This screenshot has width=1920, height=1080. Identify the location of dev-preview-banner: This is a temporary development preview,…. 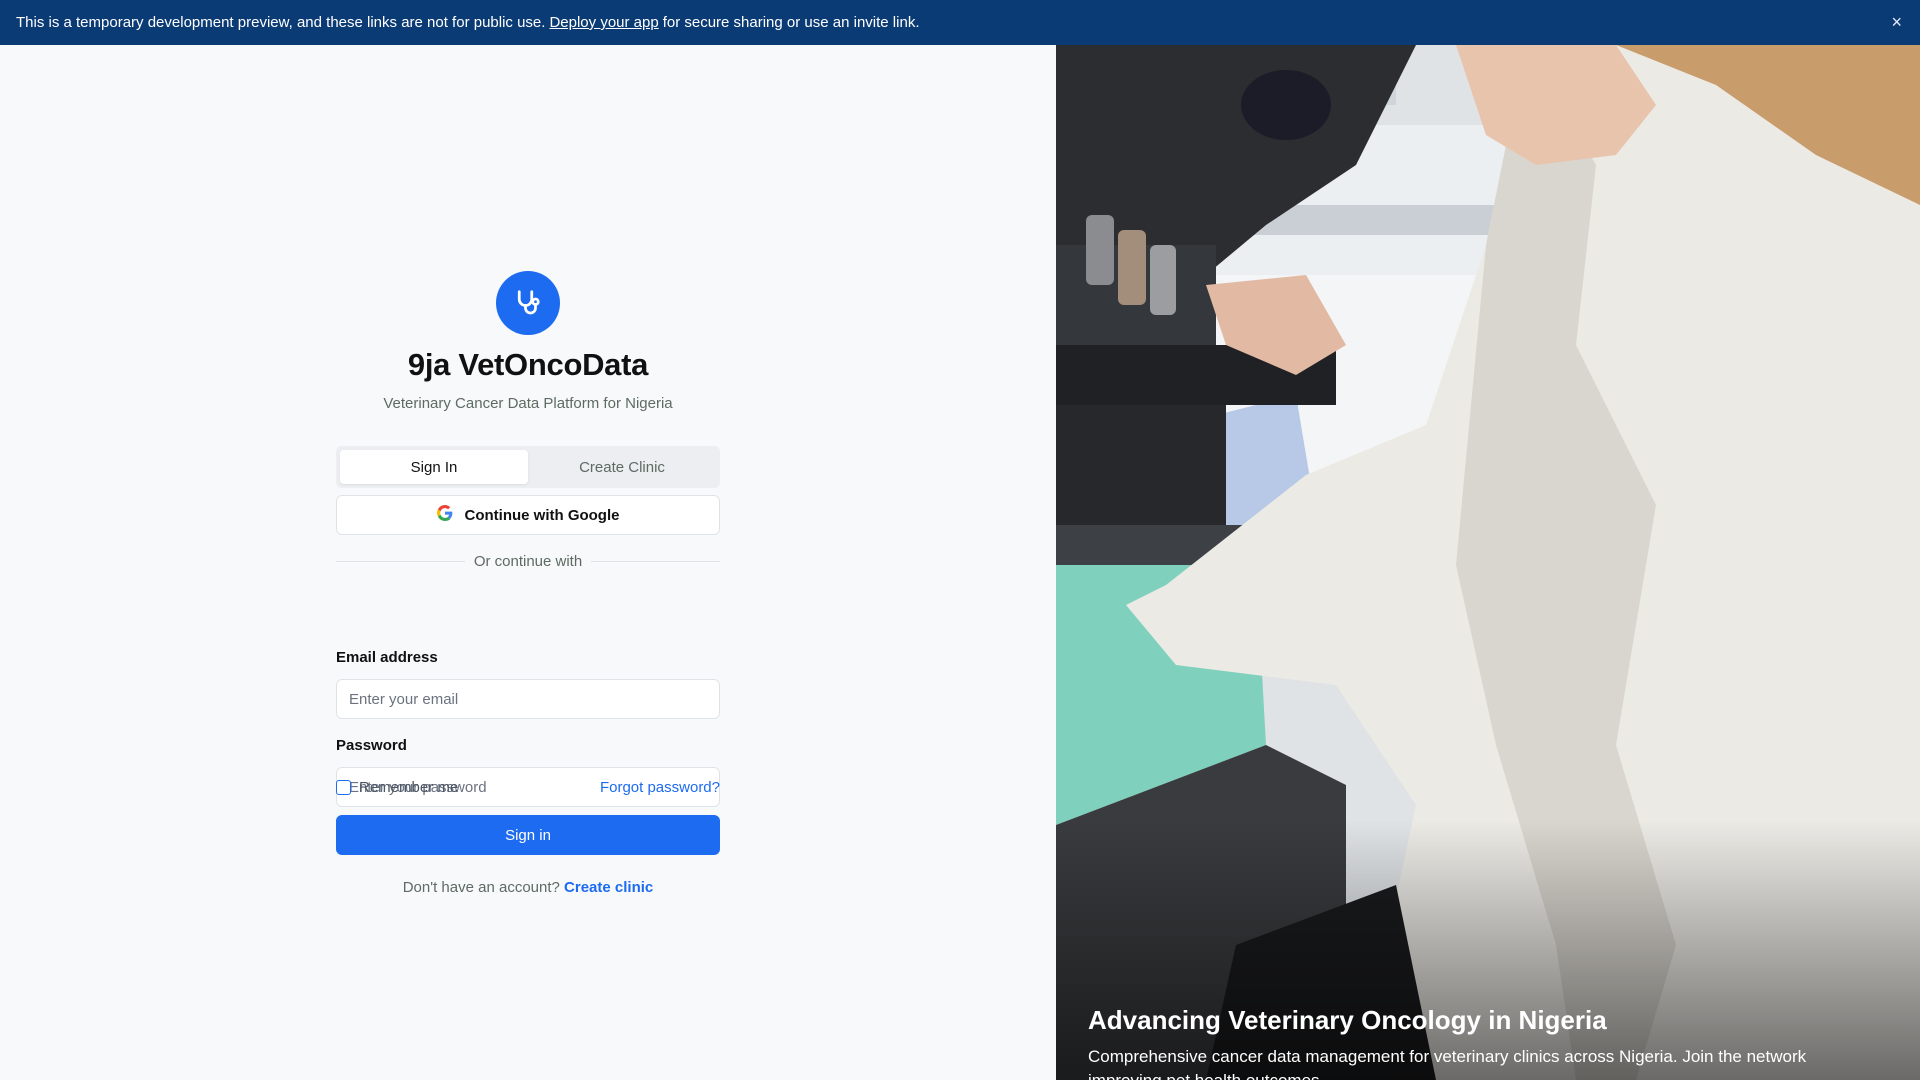
(960, 22).